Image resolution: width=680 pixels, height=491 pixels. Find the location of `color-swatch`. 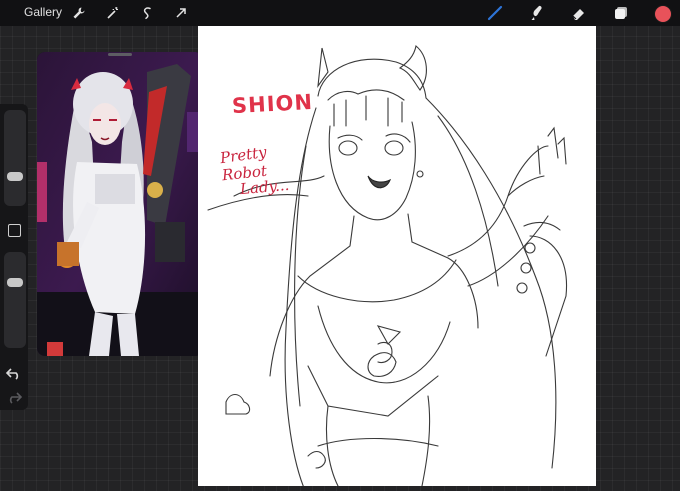

color-swatch is located at coordinates (663, 14).